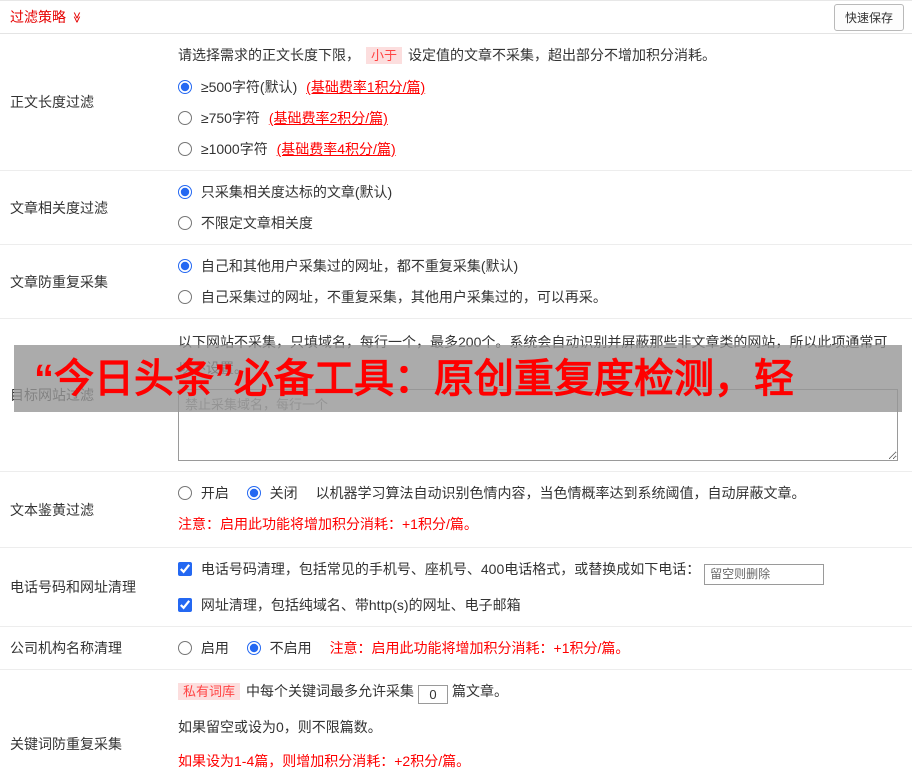 The height and width of the screenshot is (768, 912). I want to click on page-header: 过滤策略 ≫ 快速保存, so click(456, 17).